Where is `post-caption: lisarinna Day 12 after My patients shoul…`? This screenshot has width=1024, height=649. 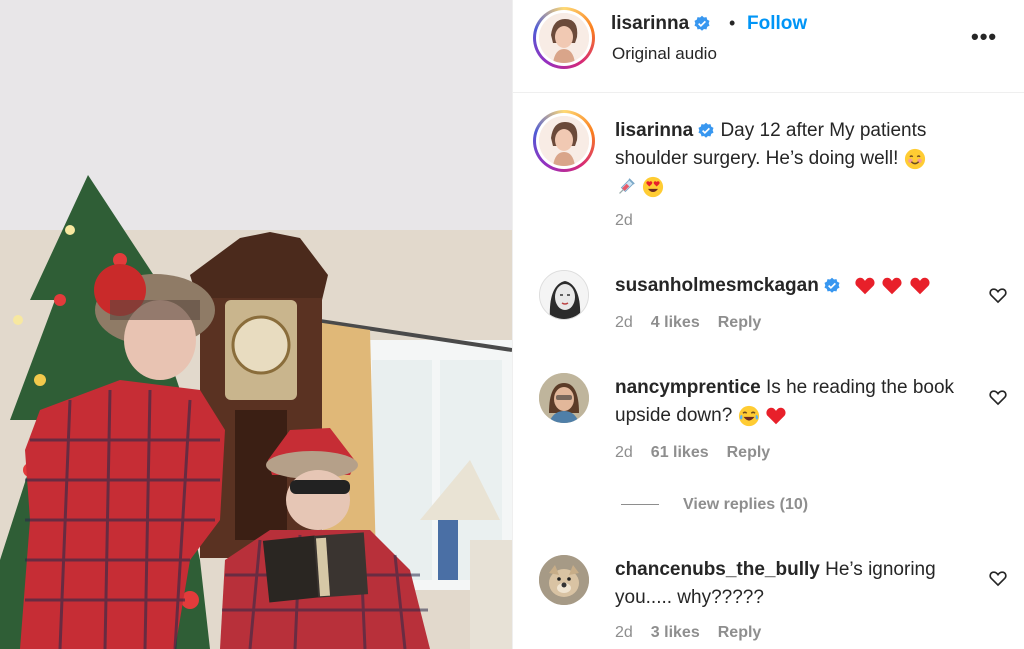
post-caption: lisarinna Day 12 after My patients shoul… is located at coordinates (805, 159).